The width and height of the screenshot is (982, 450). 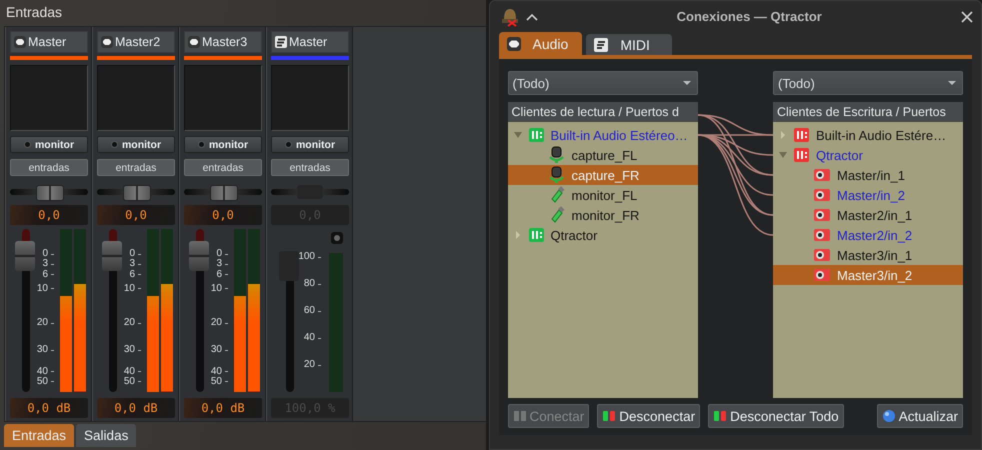 I want to click on port-item: Master/in_1, so click(x=868, y=175).